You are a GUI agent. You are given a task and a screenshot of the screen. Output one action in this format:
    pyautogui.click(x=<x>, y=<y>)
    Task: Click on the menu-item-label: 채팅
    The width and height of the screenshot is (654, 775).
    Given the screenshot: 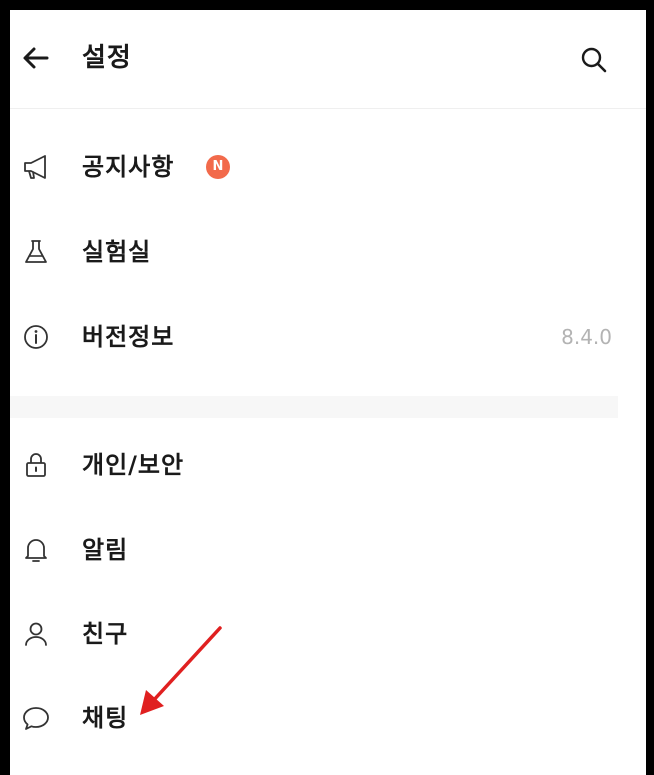 What is the action you would take?
    pyautogui.click(x=105, y=718)
    